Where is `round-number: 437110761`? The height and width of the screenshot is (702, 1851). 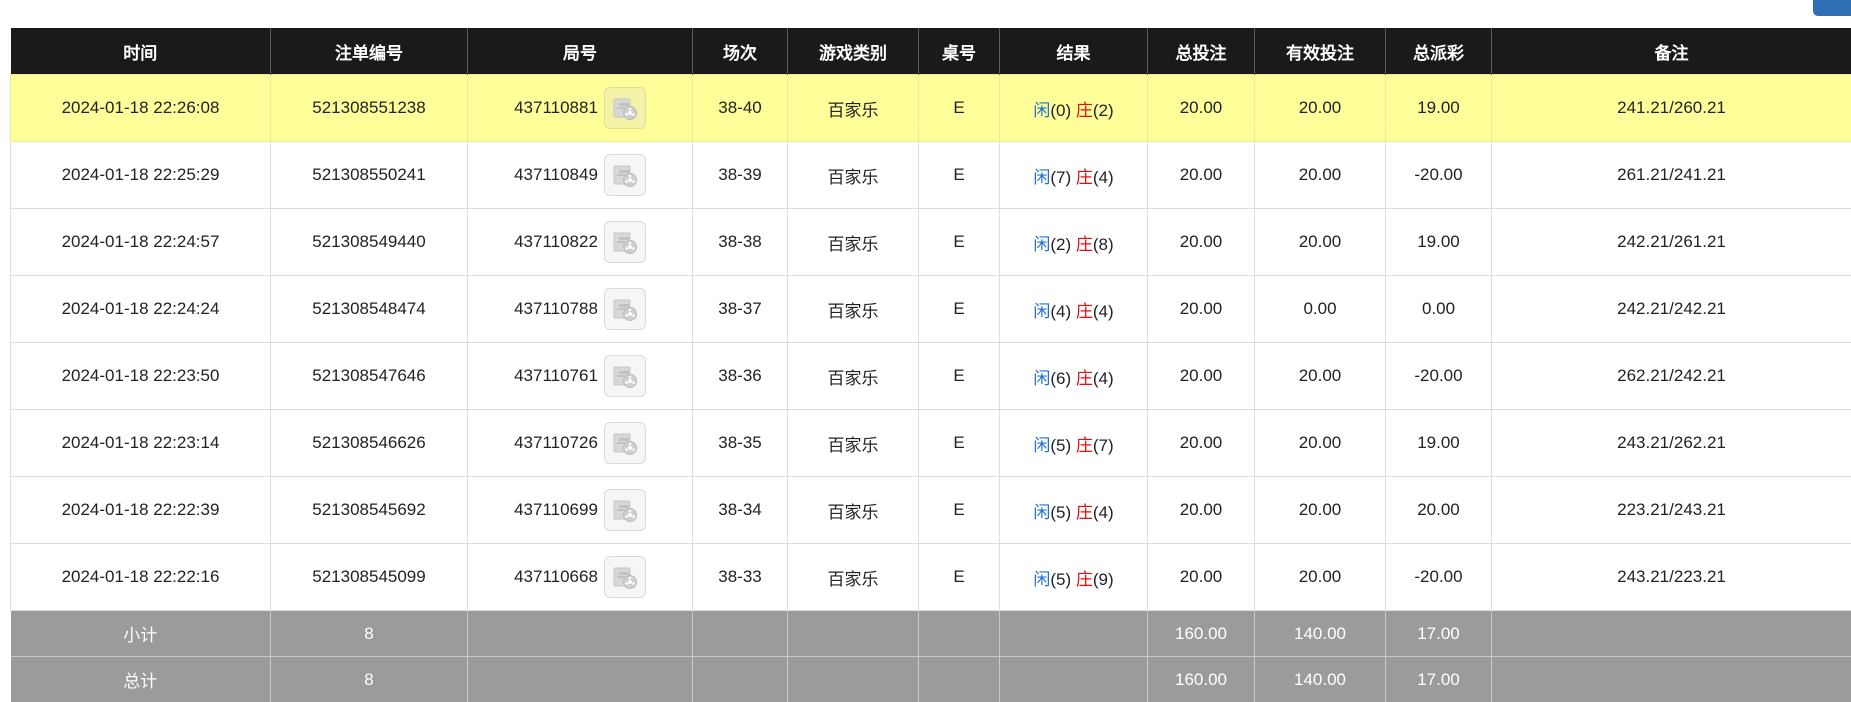 round-number: 437110761 is located at coordinates (556, 376).